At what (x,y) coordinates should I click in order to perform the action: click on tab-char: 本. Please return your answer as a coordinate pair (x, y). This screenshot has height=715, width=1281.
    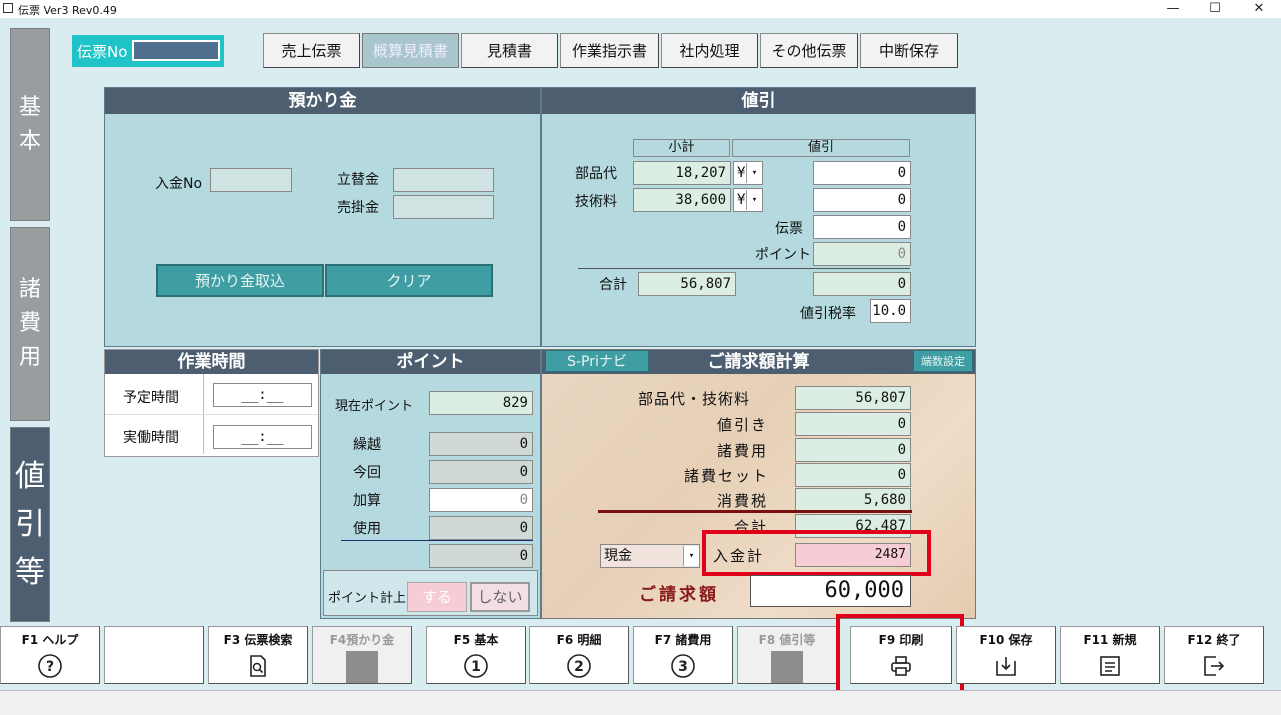
    Looking at the image, I should click on (29, 141).